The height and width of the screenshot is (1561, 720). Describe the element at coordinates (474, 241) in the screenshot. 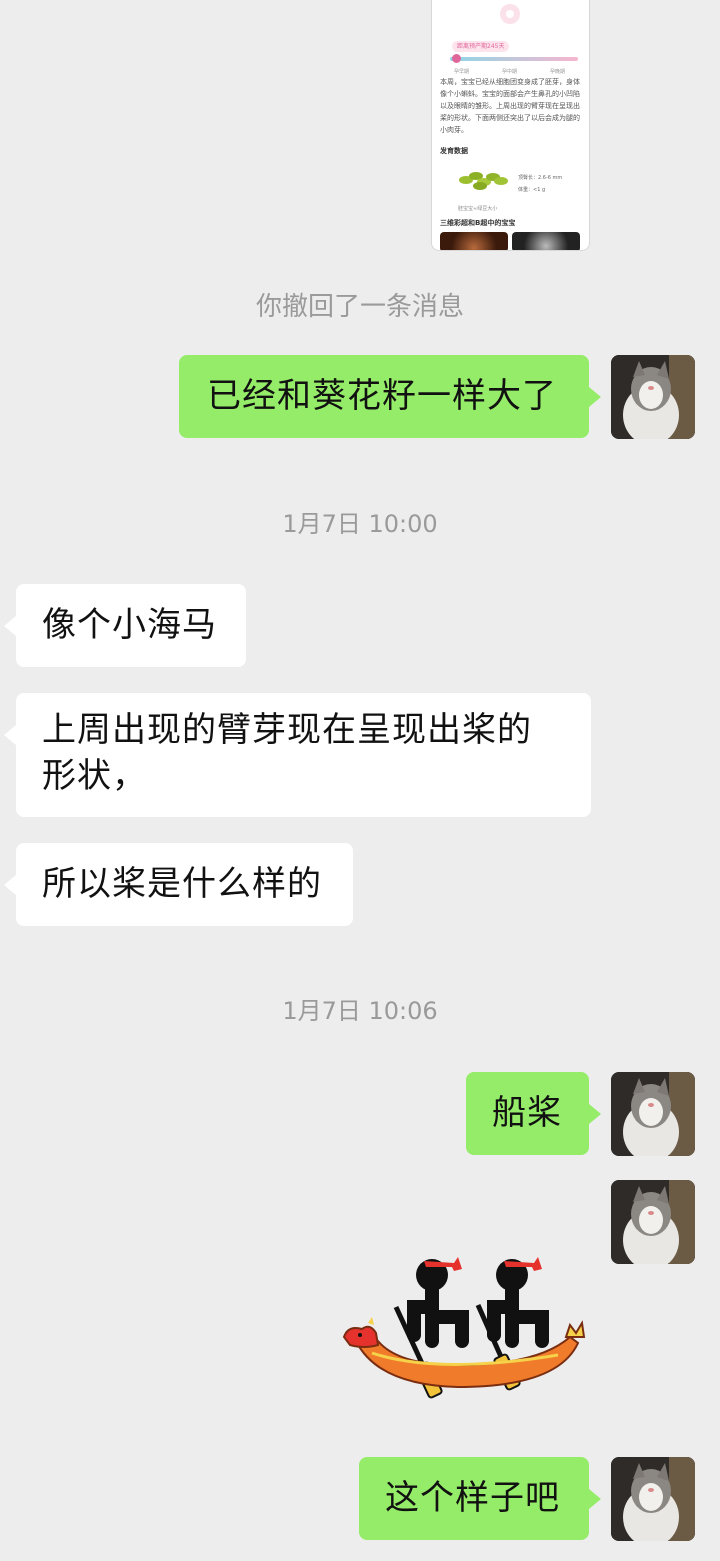

I see `ultrasound-3d-image` at that location.